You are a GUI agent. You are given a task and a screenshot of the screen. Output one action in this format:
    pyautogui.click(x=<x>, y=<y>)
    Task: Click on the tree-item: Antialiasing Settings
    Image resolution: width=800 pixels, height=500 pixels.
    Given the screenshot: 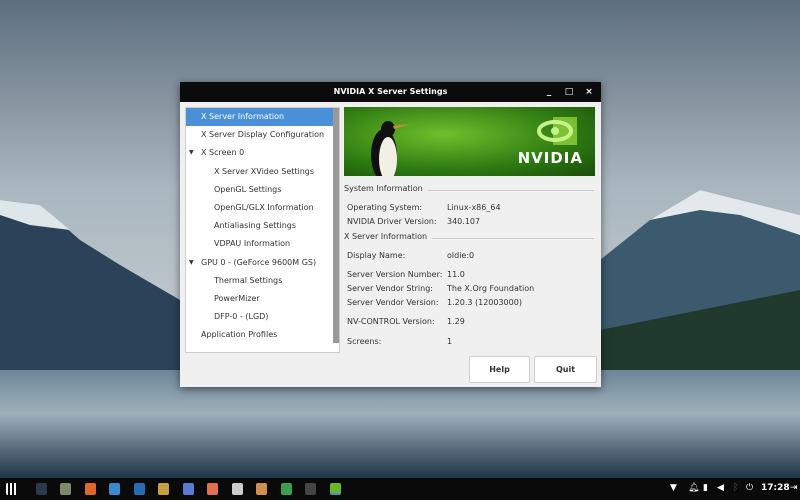 What is the action you would take?
    pyautogui.click(x=262, y=226)
    